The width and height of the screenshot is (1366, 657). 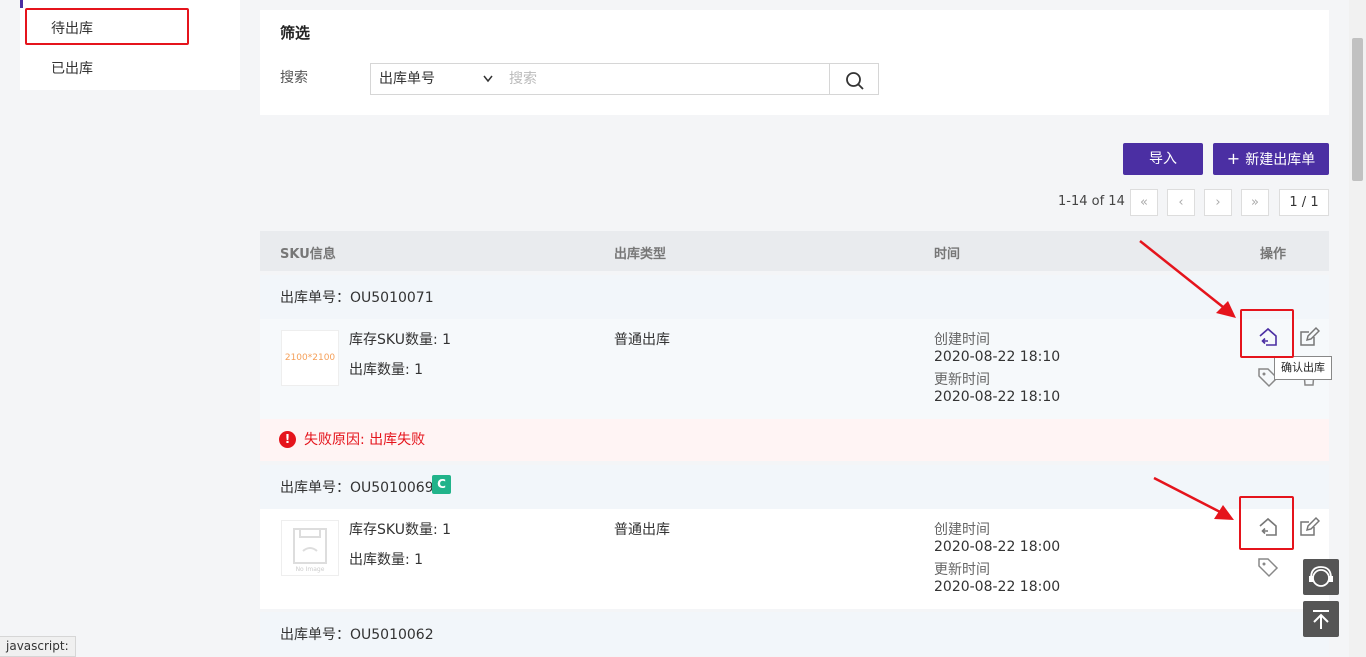 I want to click on pager-last-button: », so click(x=1255, y=202).